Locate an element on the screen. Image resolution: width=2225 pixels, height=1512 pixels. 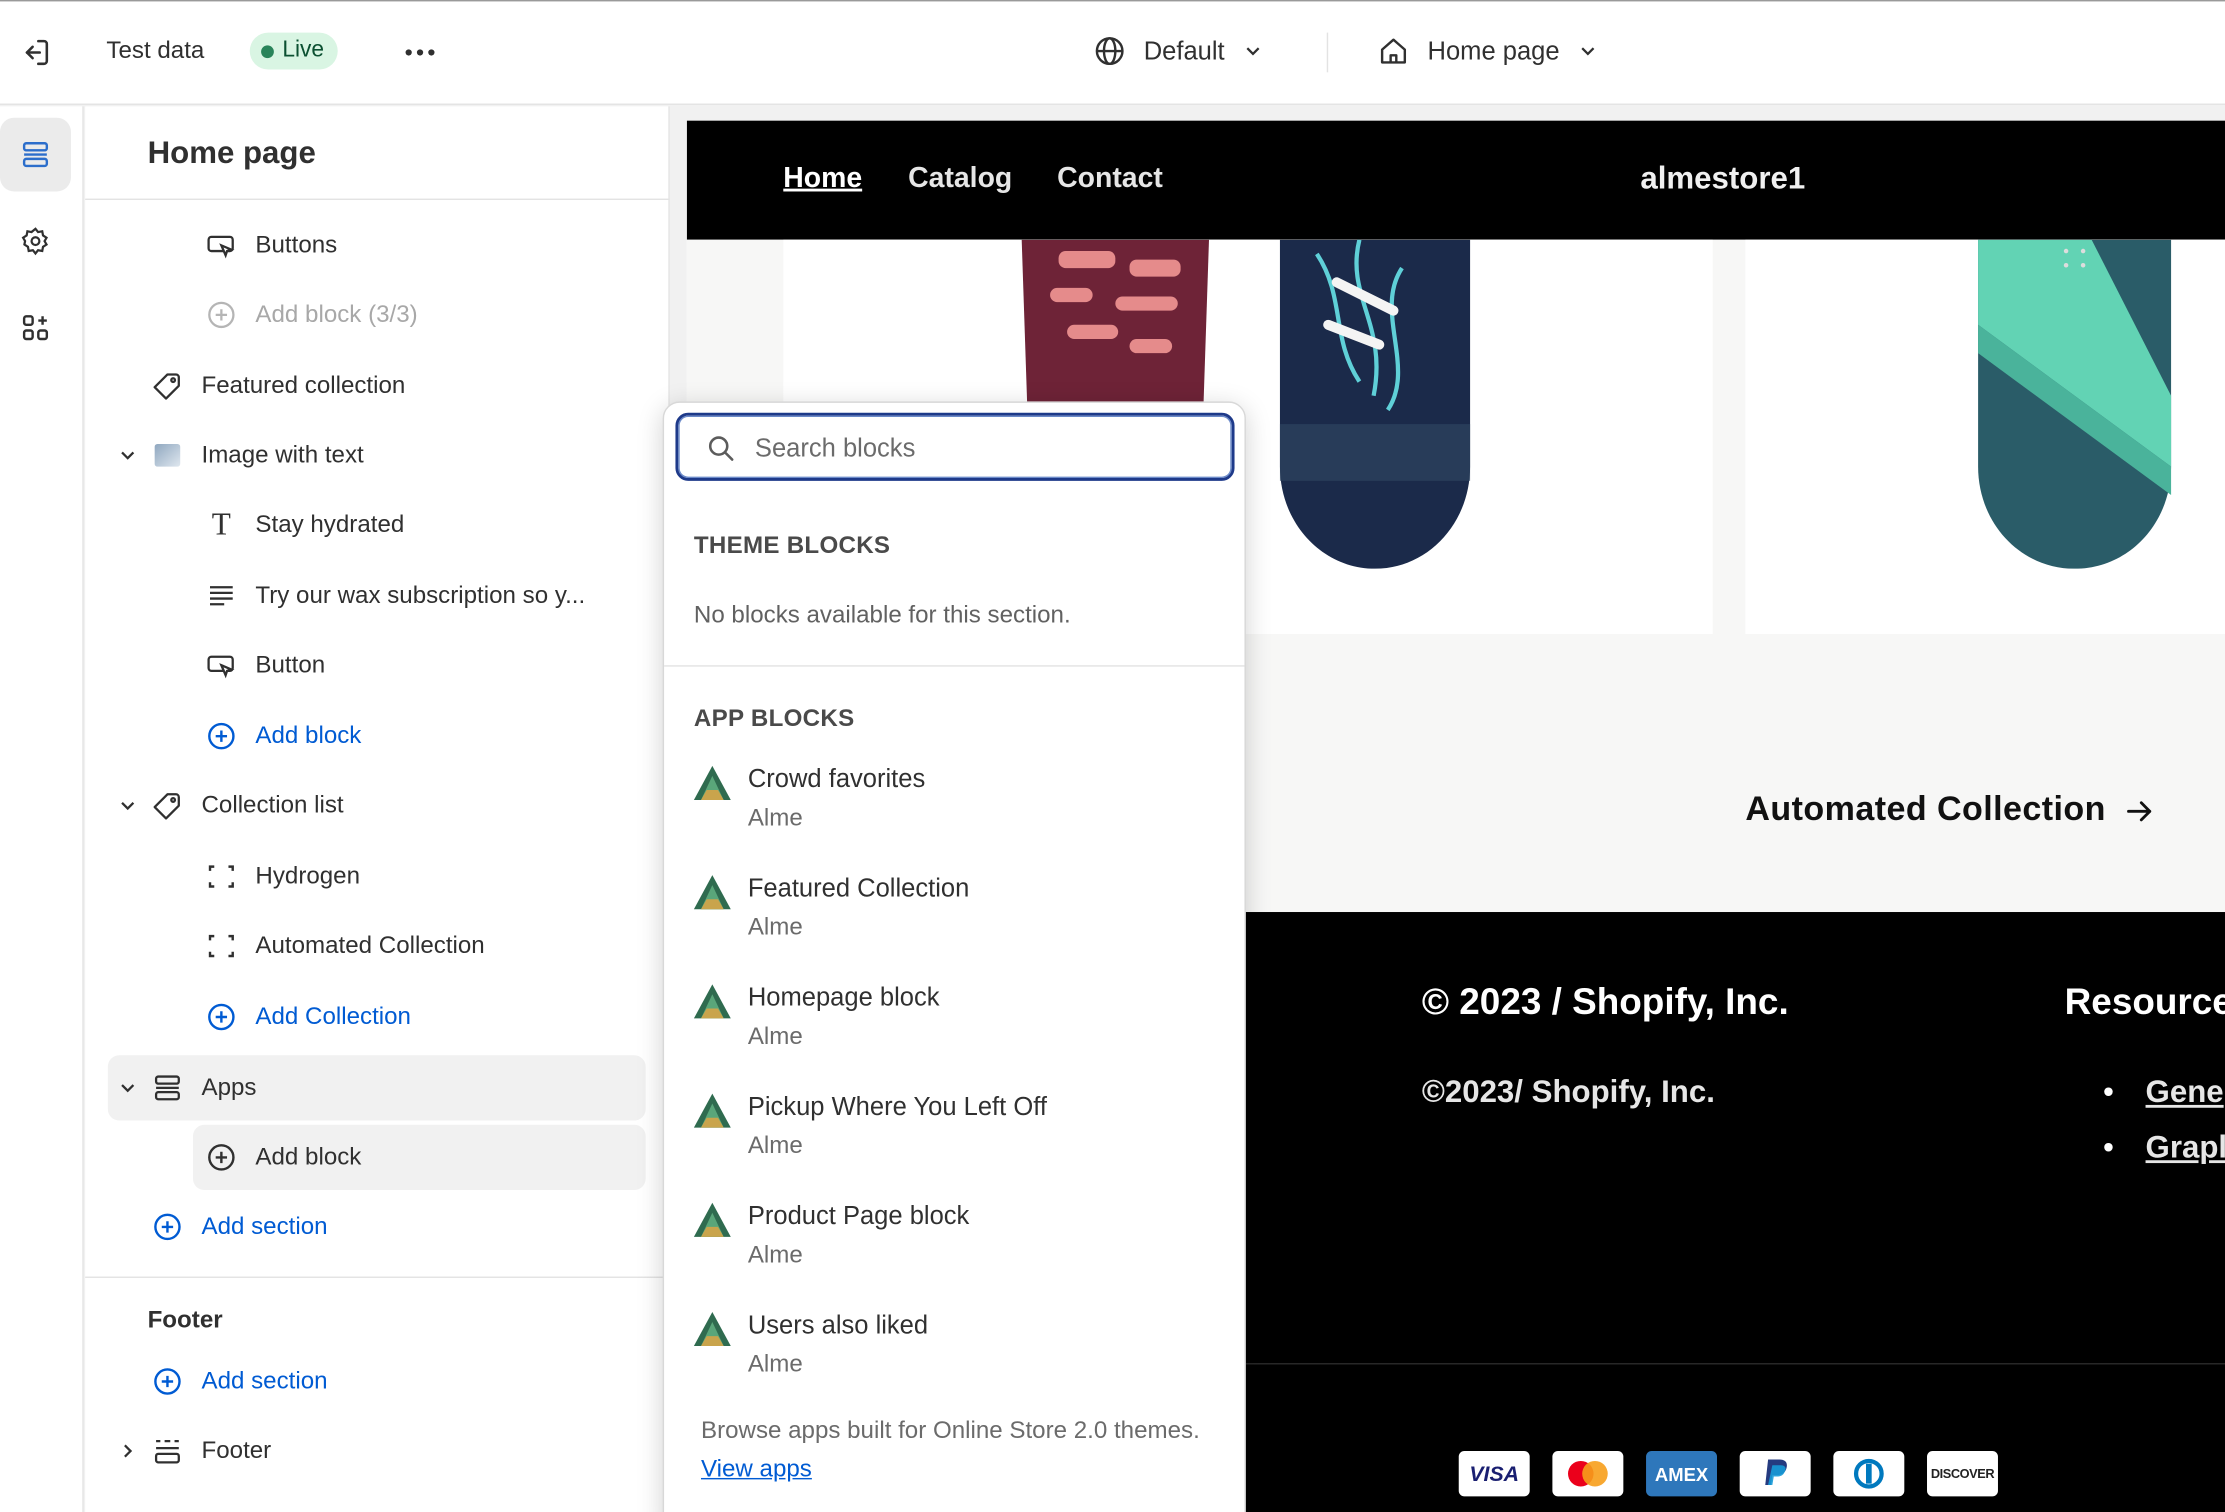
tree-item-label: Featured collection is located at coordinates (303, 385).